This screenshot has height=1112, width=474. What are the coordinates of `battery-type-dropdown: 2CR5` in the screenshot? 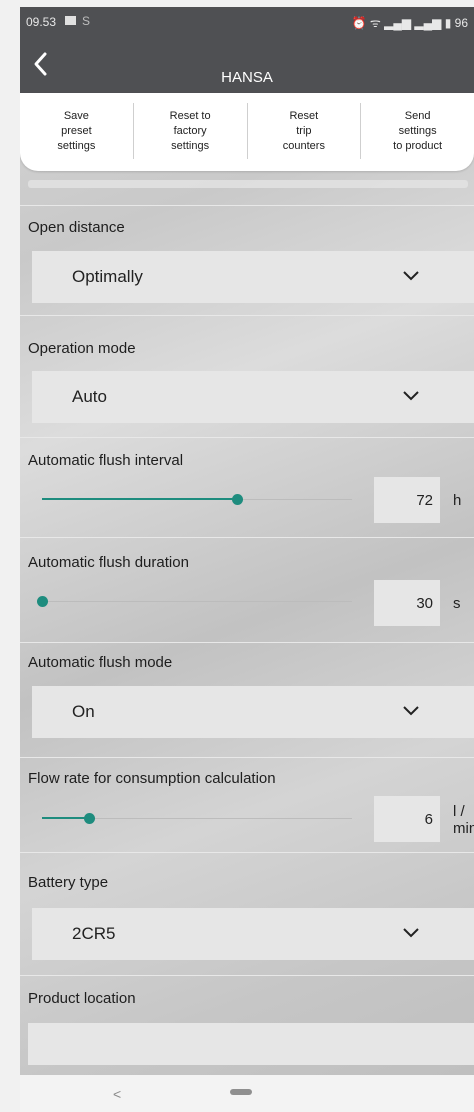 It's located at (253, 934).